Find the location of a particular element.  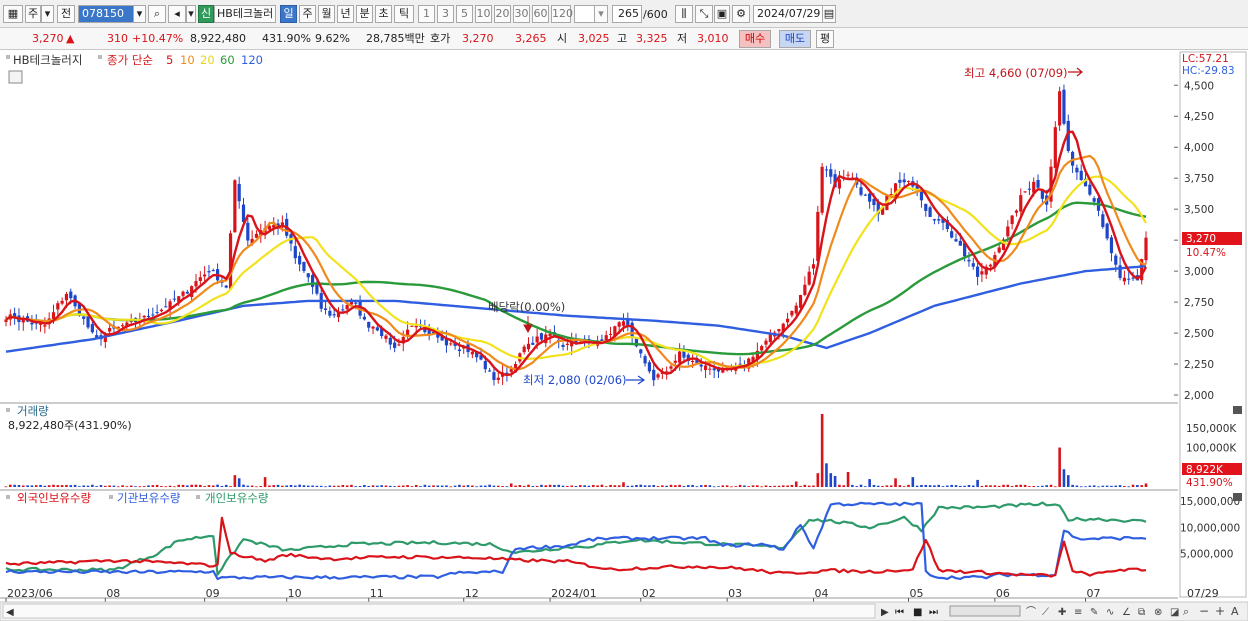

search-icon: ⌕ is located at coordinates (157, 14).